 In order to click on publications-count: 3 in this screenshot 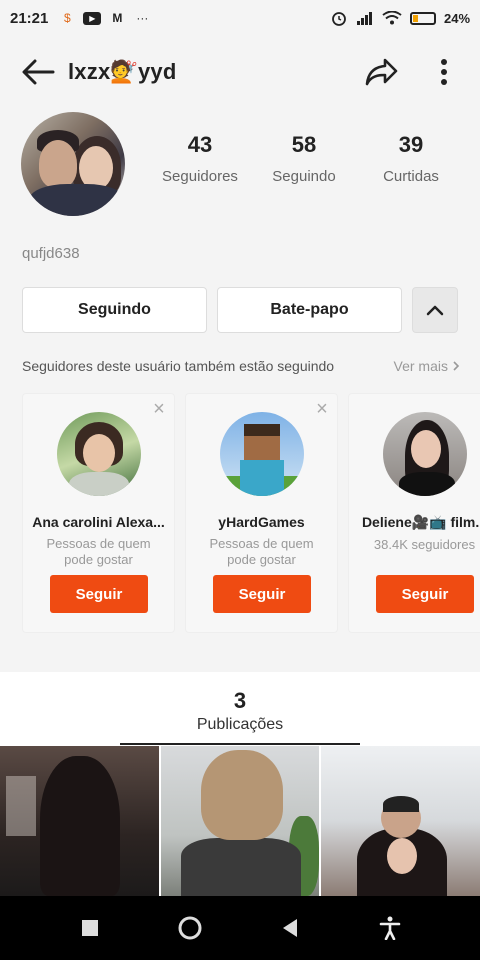, I will do `click(240, 700)`.